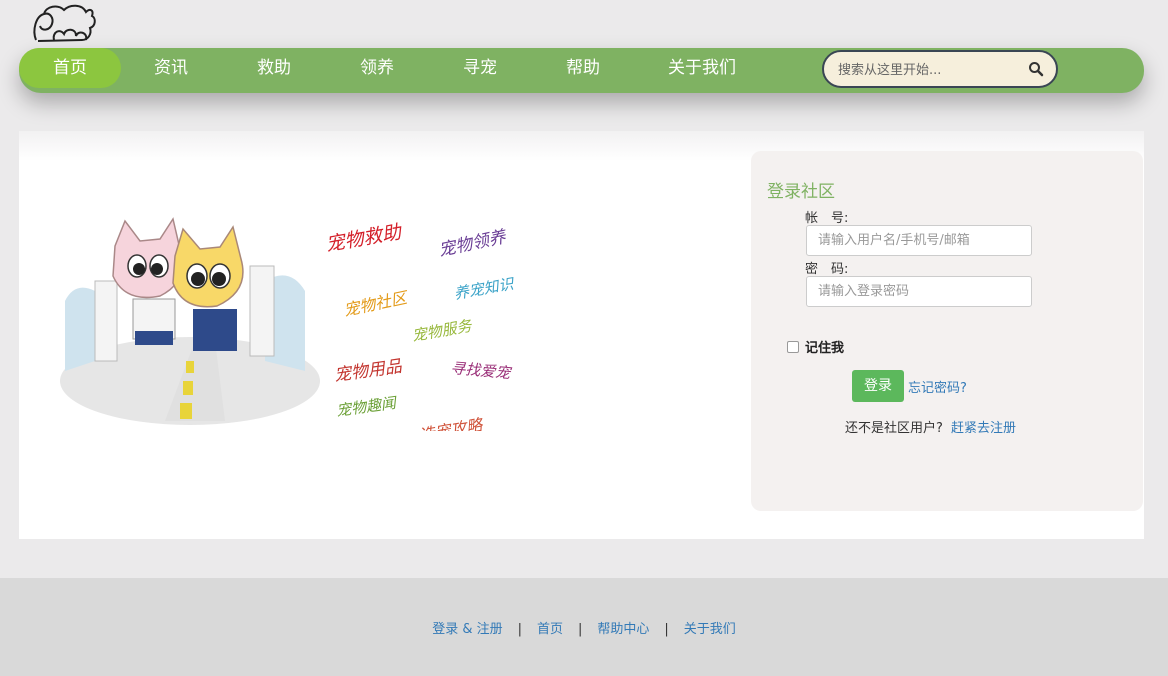 This screenshot has width=1168, height=676. I want to click on nav-item-home: 首页, so click(70, 68).